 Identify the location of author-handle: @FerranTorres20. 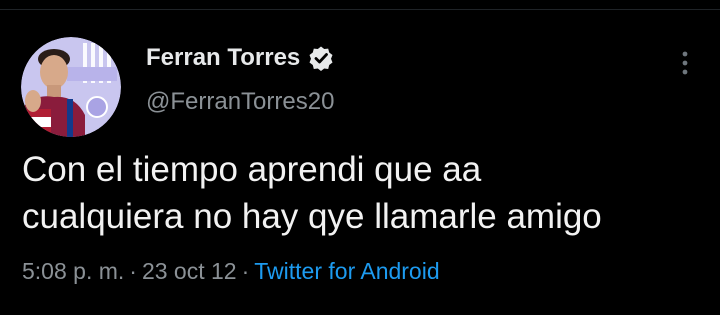
(240, 102).